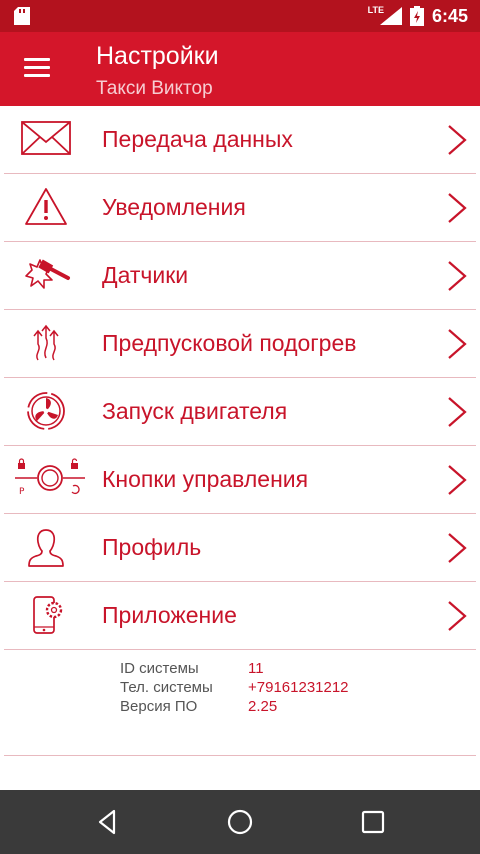  I want to click on settings-item-notifications: Уведомления, so click(240, 208).